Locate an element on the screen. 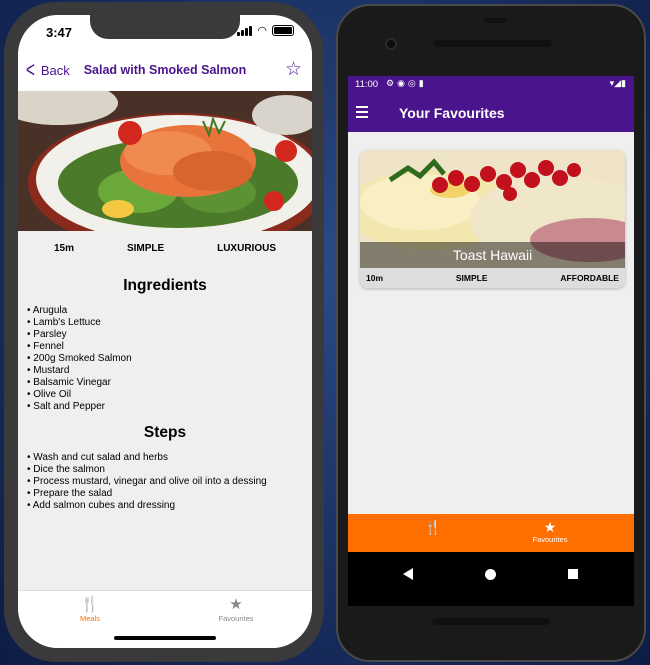  ios-status-bar: 3:47 ◠ is located at coordinates (165, 33).